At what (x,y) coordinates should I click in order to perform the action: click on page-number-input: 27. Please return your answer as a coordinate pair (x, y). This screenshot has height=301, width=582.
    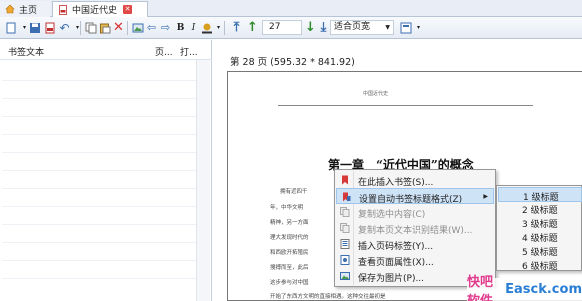
    Looking at the image, I should click on (282, 27).